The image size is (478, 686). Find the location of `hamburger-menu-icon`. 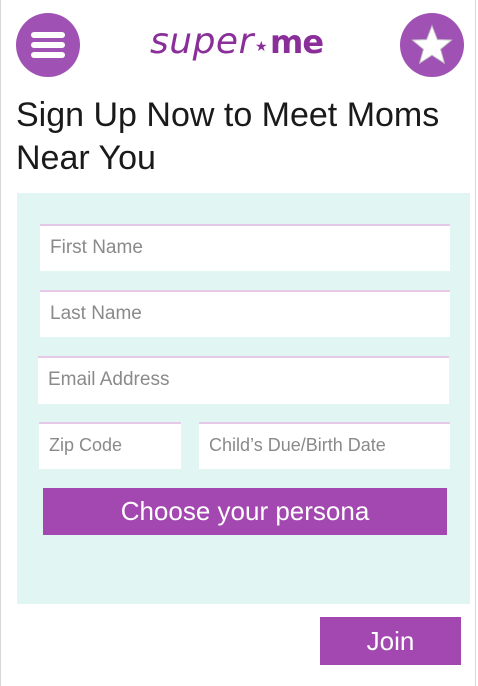

hamburger-menu-icon is located at coordinates (48, 35).